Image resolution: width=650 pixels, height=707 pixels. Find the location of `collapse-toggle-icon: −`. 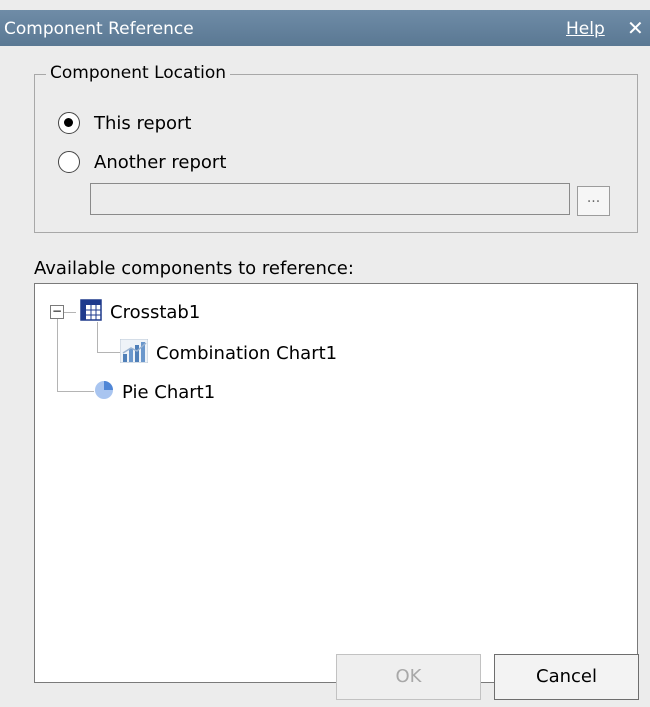

collapse-toggle-icon: − is located at coordinates (57, 312).